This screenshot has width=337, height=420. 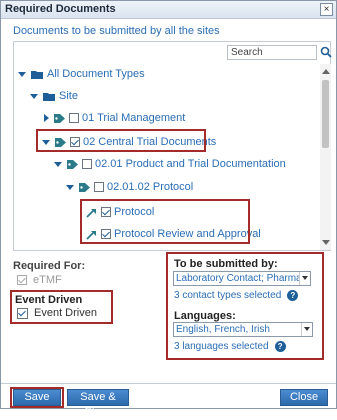 What do you see at coordinates (326, 242) in the screenshot?
I see `scroll-down-icon` at bounding box center [326, 242].